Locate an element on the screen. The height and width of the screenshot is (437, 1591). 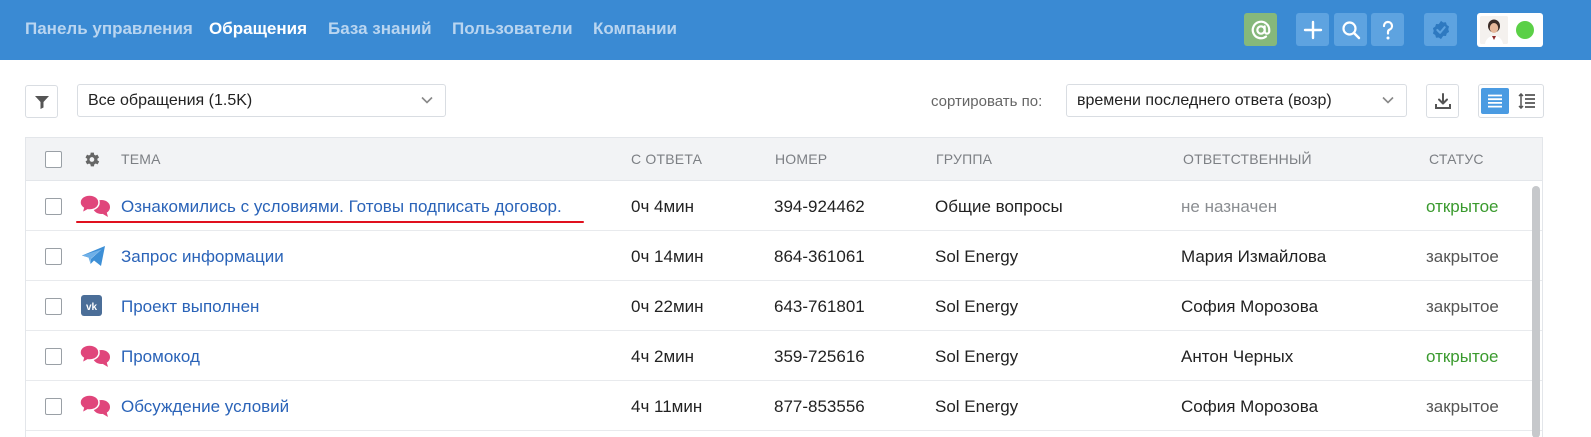
vk-icon: vk is located at coordinates (91, 305).